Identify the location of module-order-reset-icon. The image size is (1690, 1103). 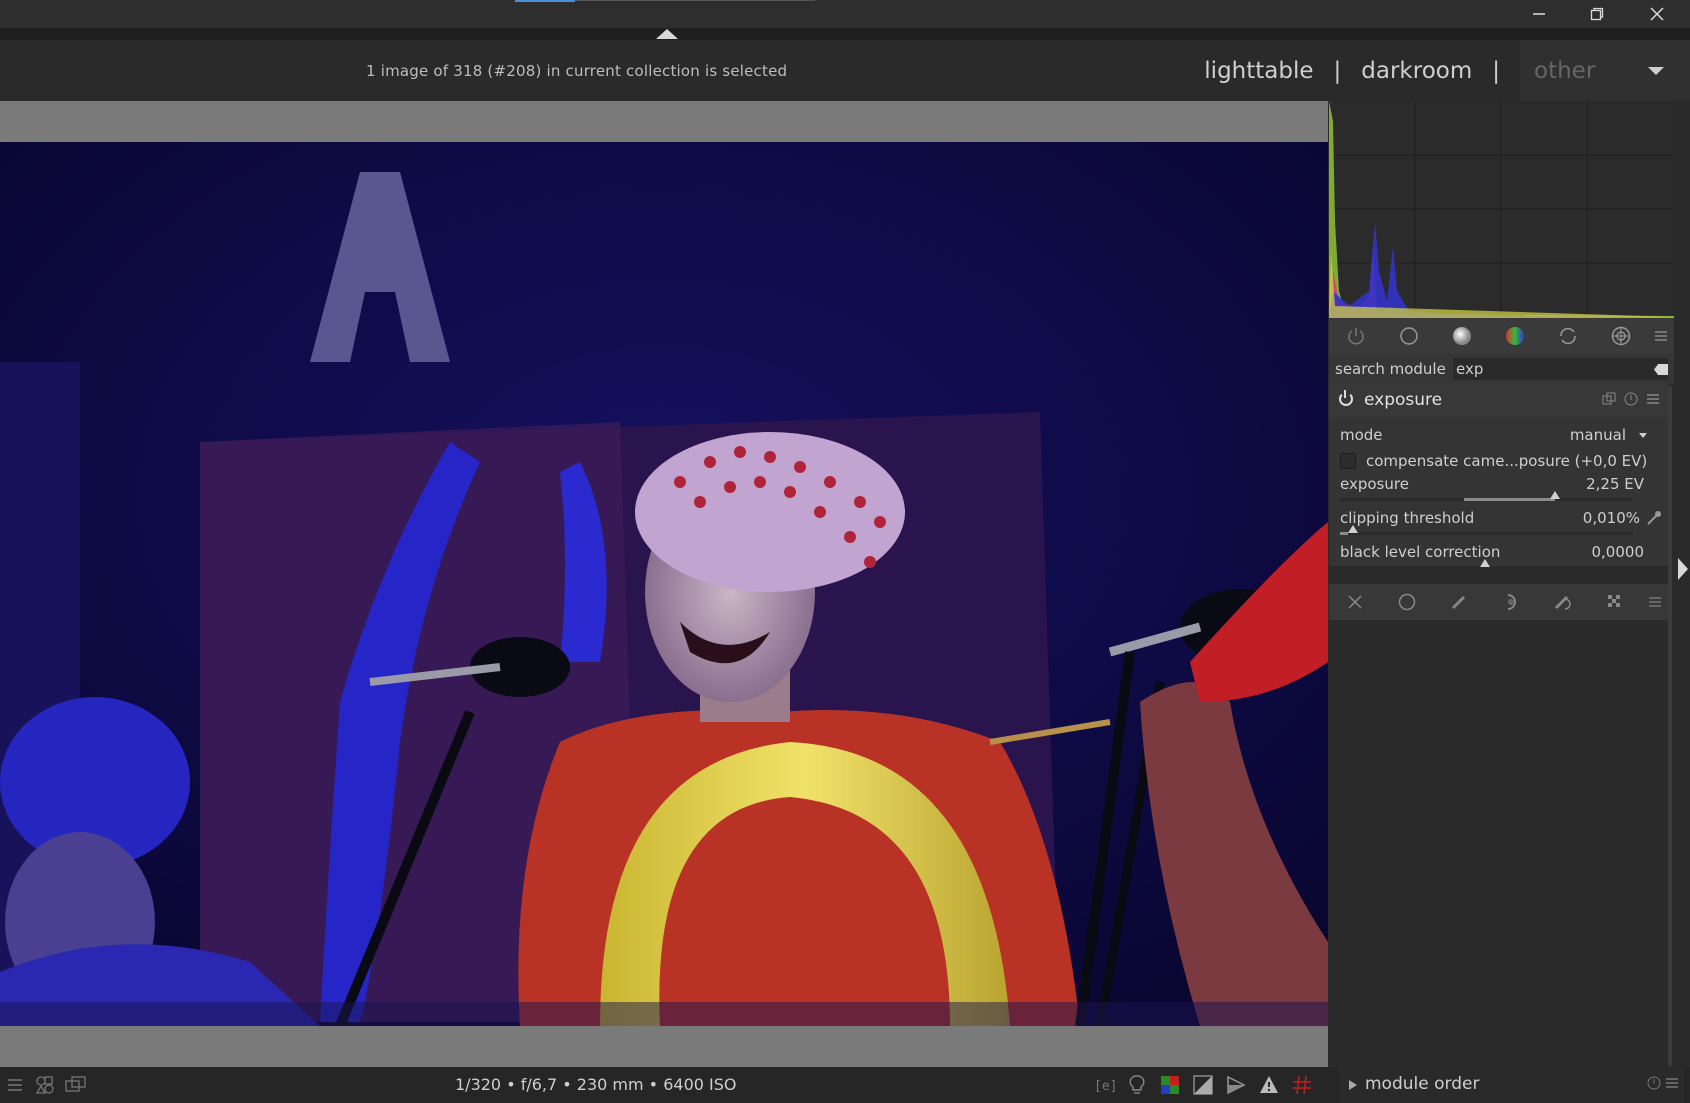
(1654, 1085).